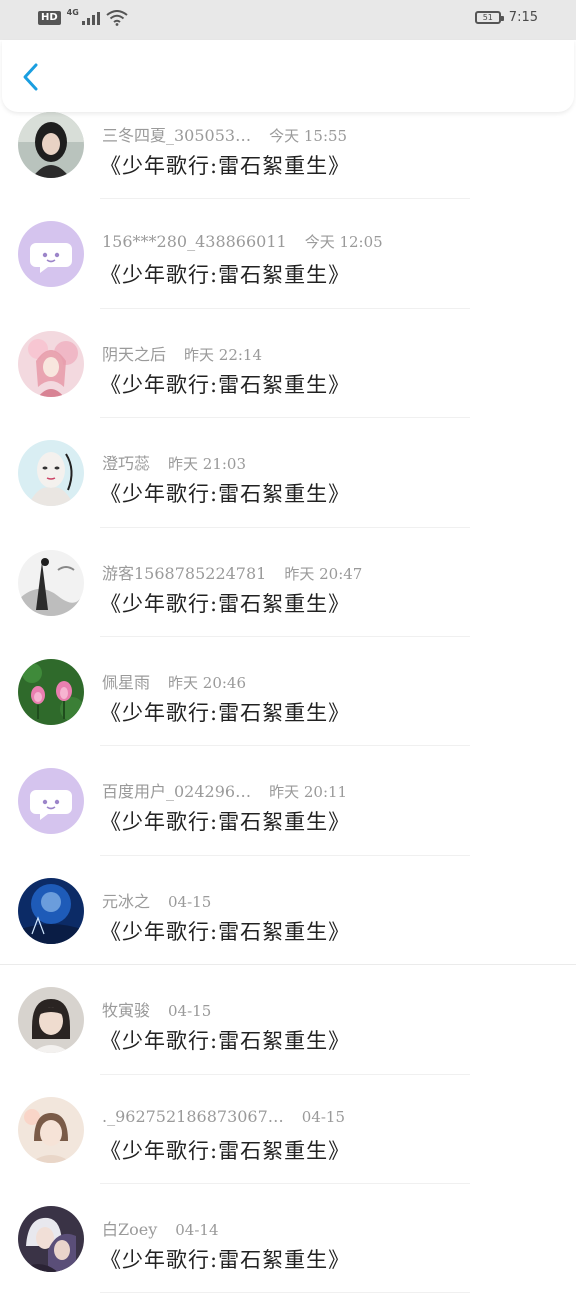 The height and width of the screenshot is (1315, 576). I want to click on username: 156***280_438866011, so click(194, 241).